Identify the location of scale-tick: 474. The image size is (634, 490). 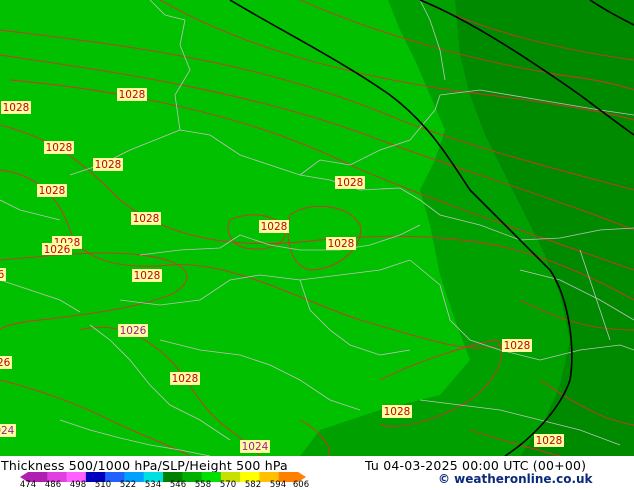
(28, 485).